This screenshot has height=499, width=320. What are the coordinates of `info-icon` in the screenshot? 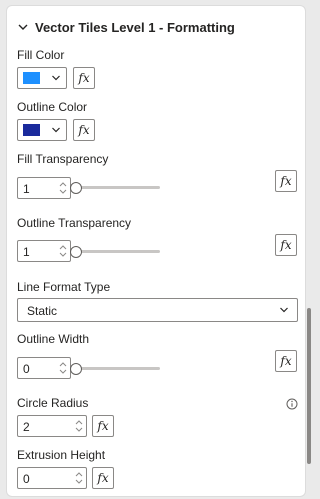 It's located at (292, 404).